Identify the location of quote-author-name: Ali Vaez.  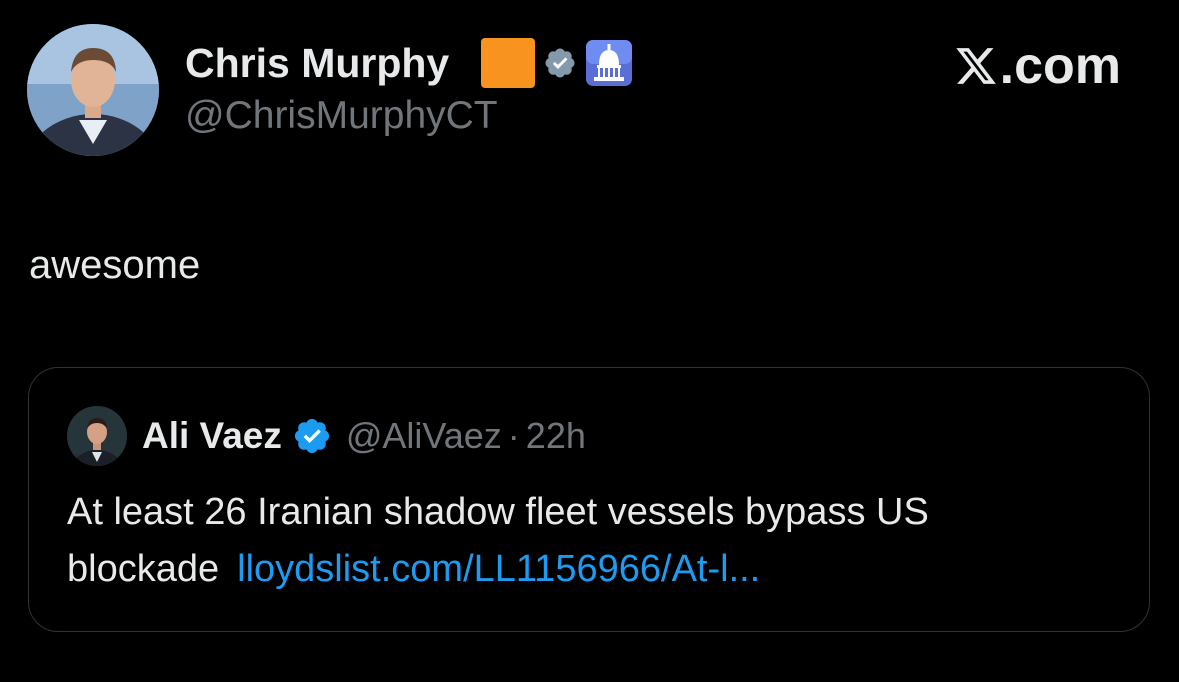
(212, 436).